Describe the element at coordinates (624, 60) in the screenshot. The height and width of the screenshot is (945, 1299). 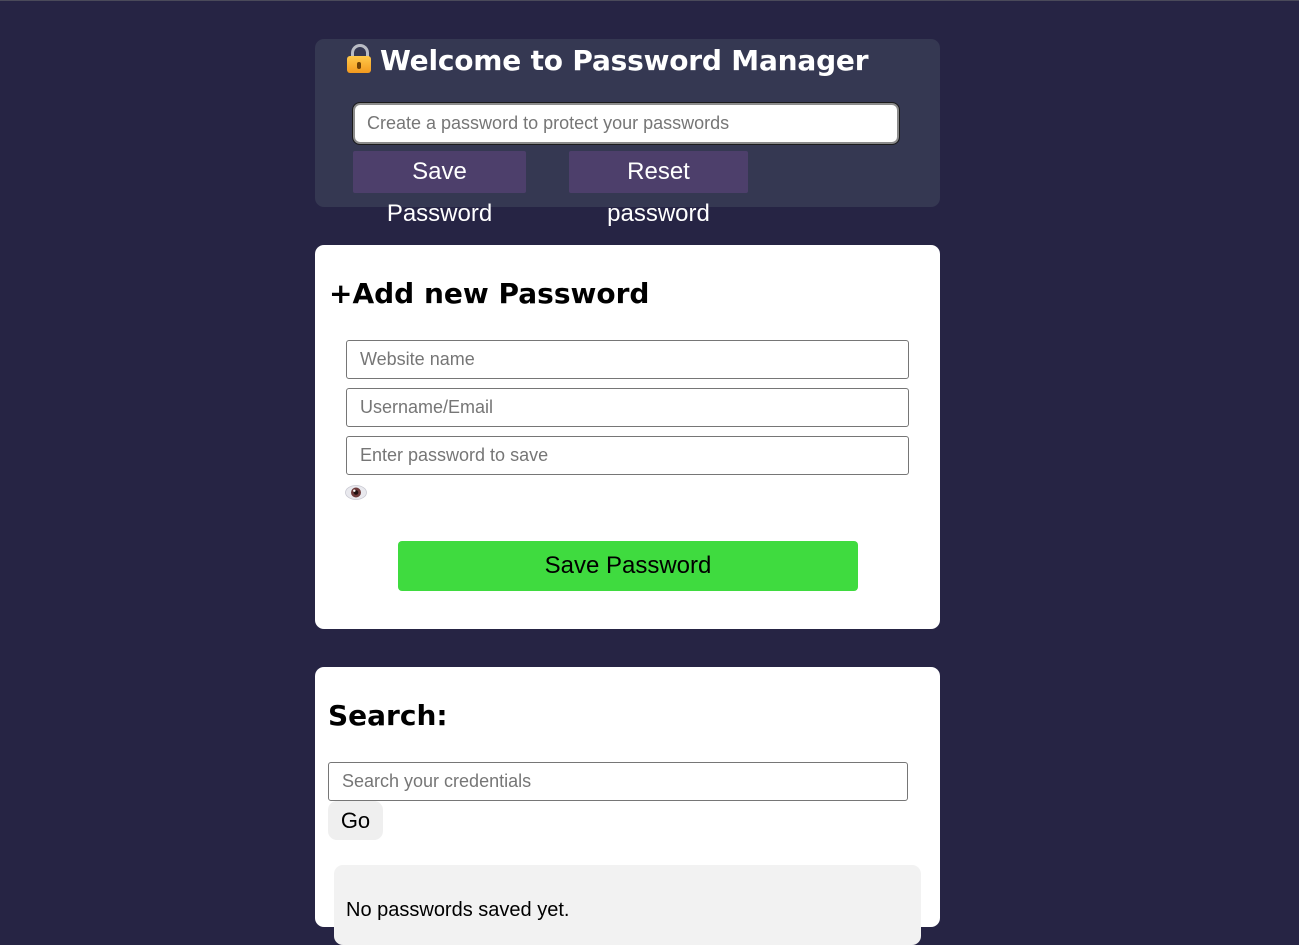
I see `page-title-text: Welcome to Password Manager` at that location.